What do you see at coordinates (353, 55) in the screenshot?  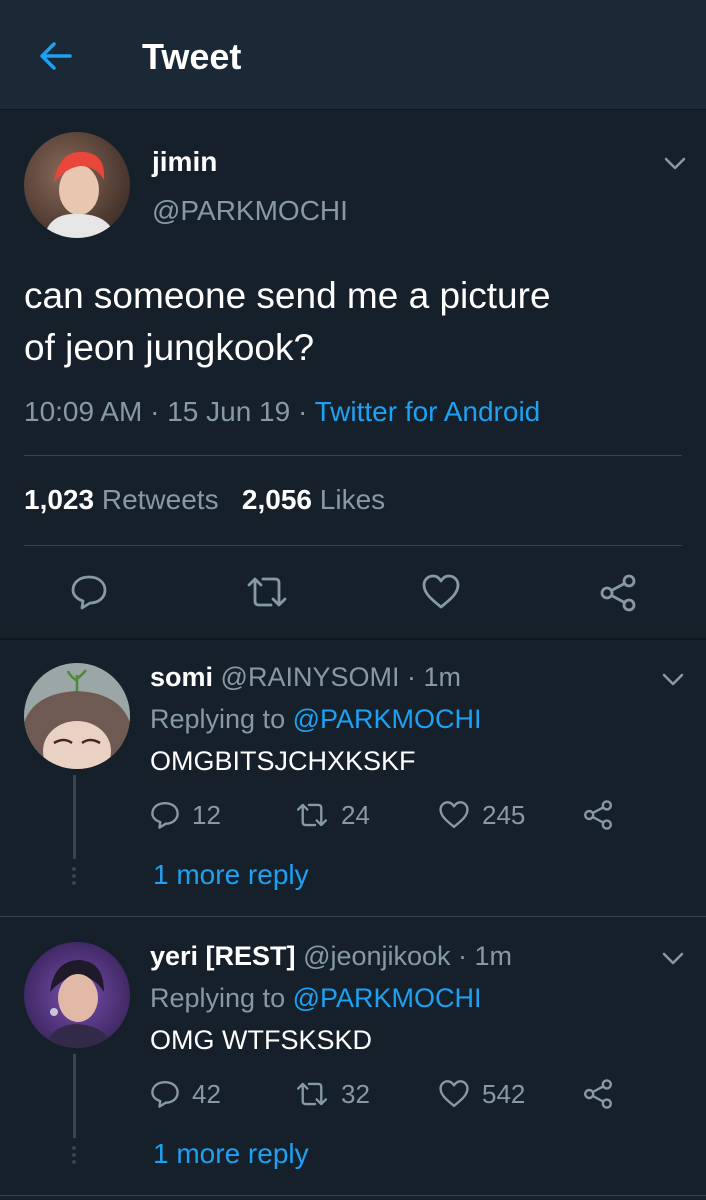 I see `top-app-bar: Tweet` at bounding box center [353, 55].